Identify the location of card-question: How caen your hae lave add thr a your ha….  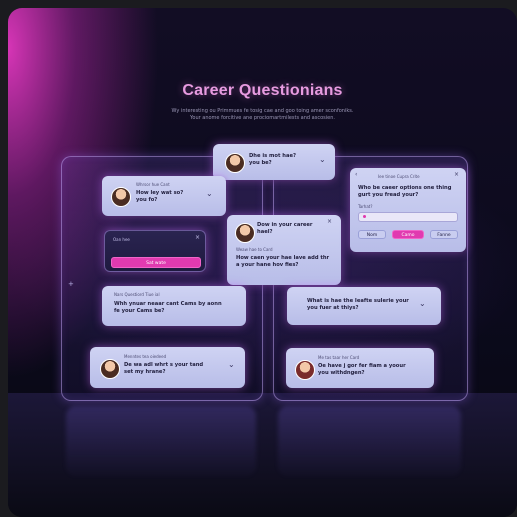
(283, 261).